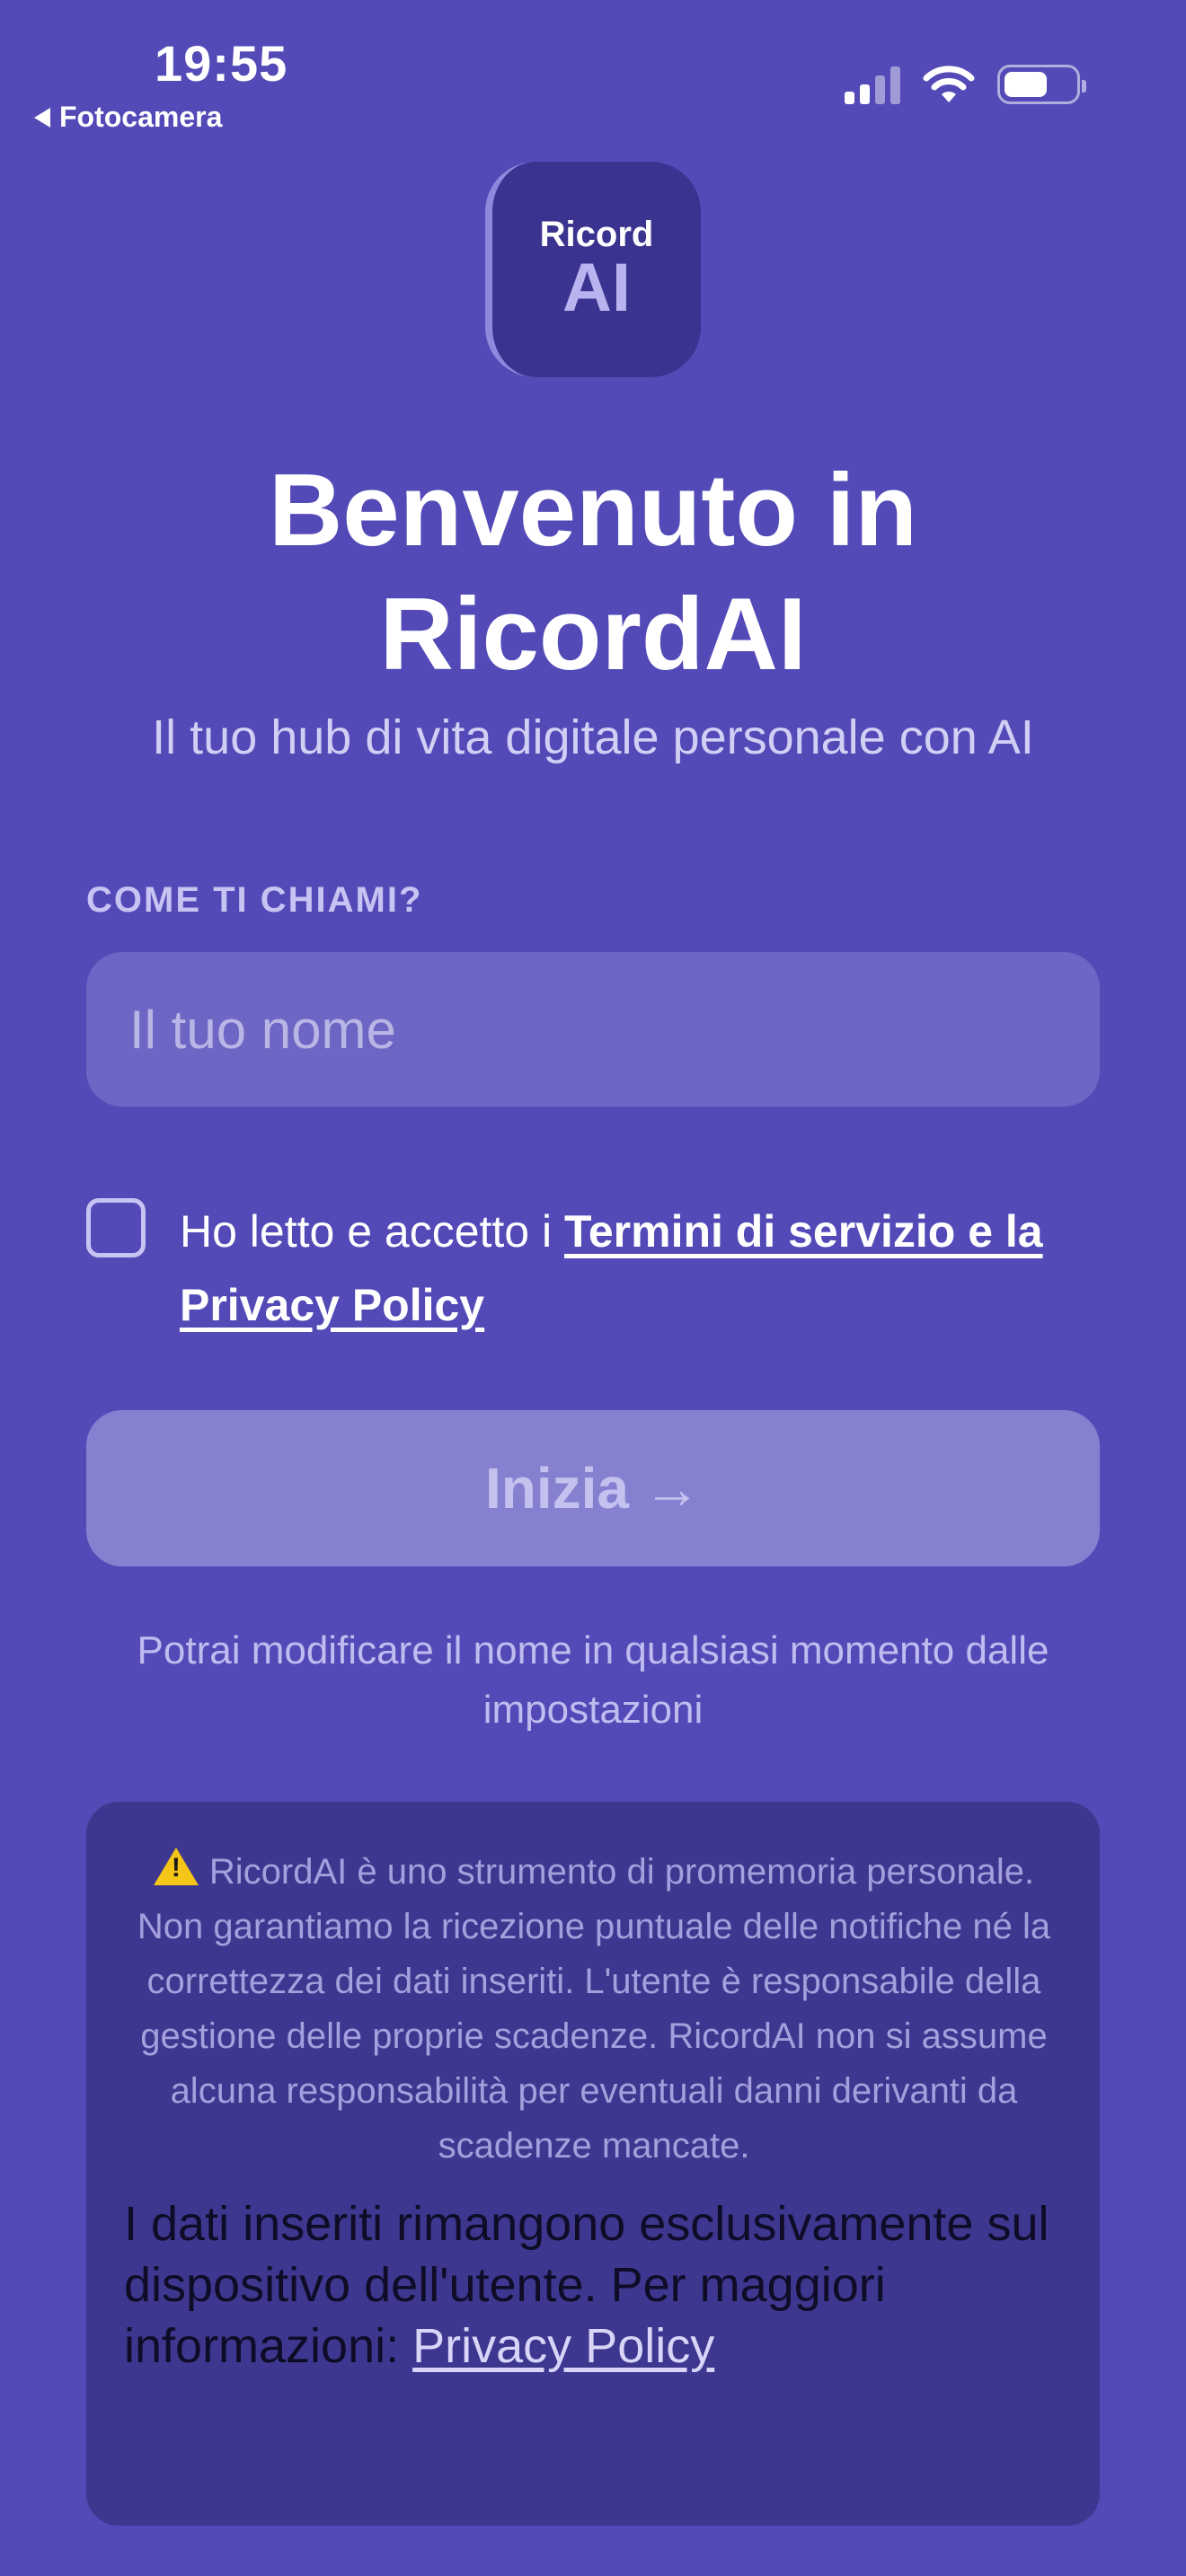 This screenshot has width=1186, height=2576. What do you see at coordinates (596, 288) in the screenshot?
I see `logo-line2: AI` at bounding box center [596, 288].